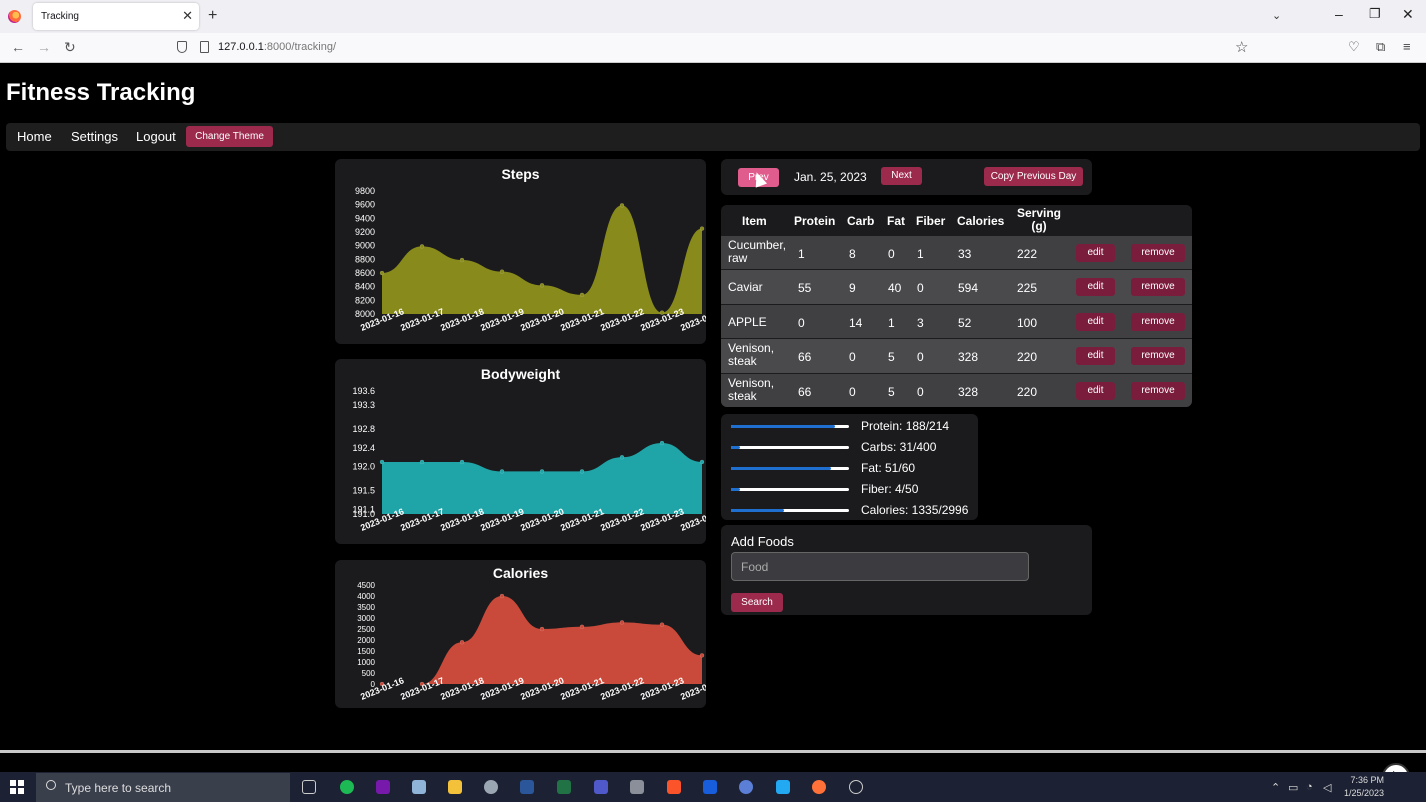  Describe the element at coordinates (204, 47) in the screenshot. I see `page-info-icon` at that location.